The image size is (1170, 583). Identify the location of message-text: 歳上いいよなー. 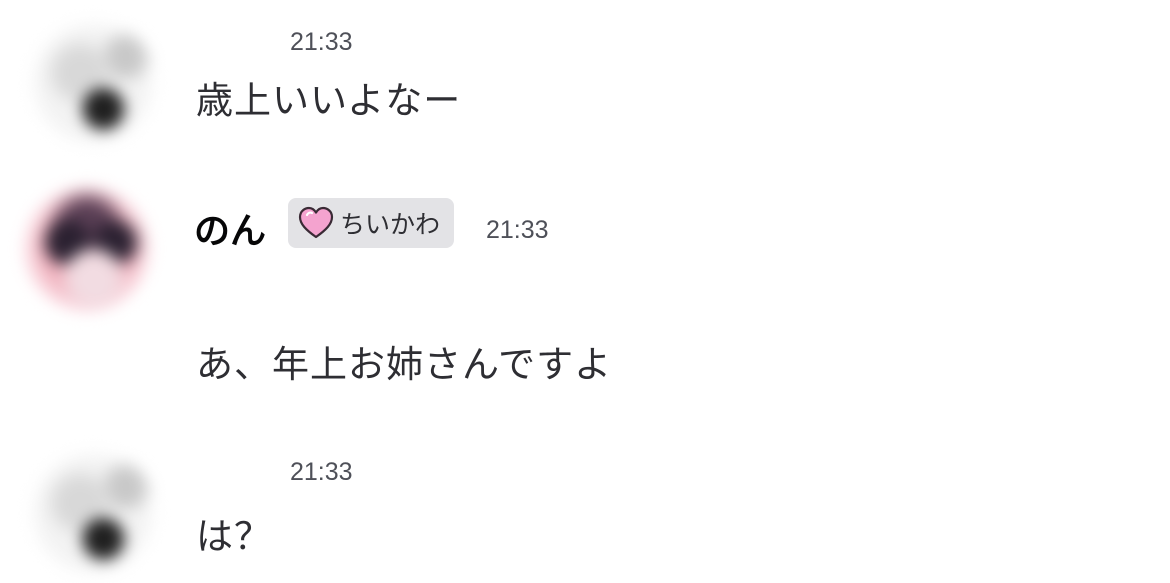
(329, 100).